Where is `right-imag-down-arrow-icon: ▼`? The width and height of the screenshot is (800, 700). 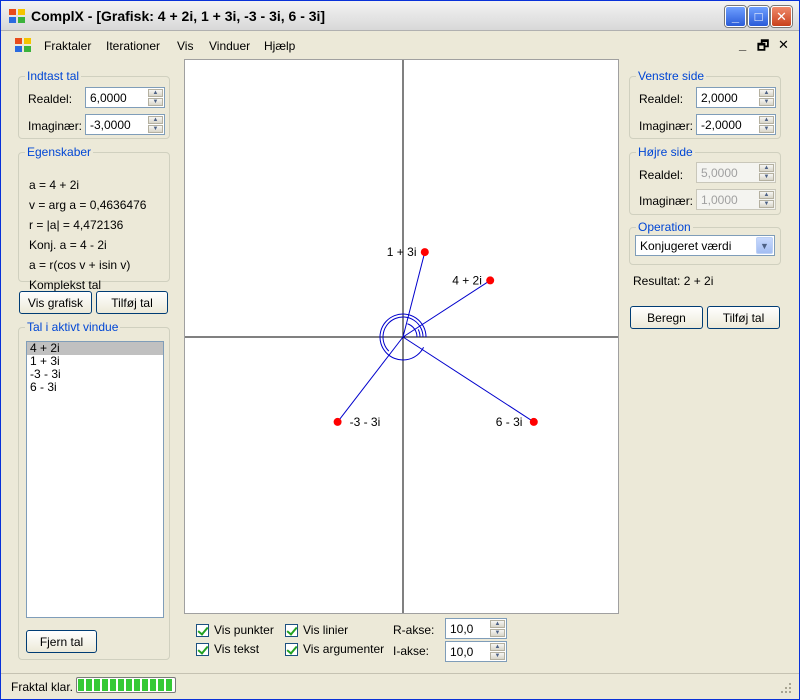
right-imag-down-arrow-icon: ▼ is located at coordinates (766, 204).